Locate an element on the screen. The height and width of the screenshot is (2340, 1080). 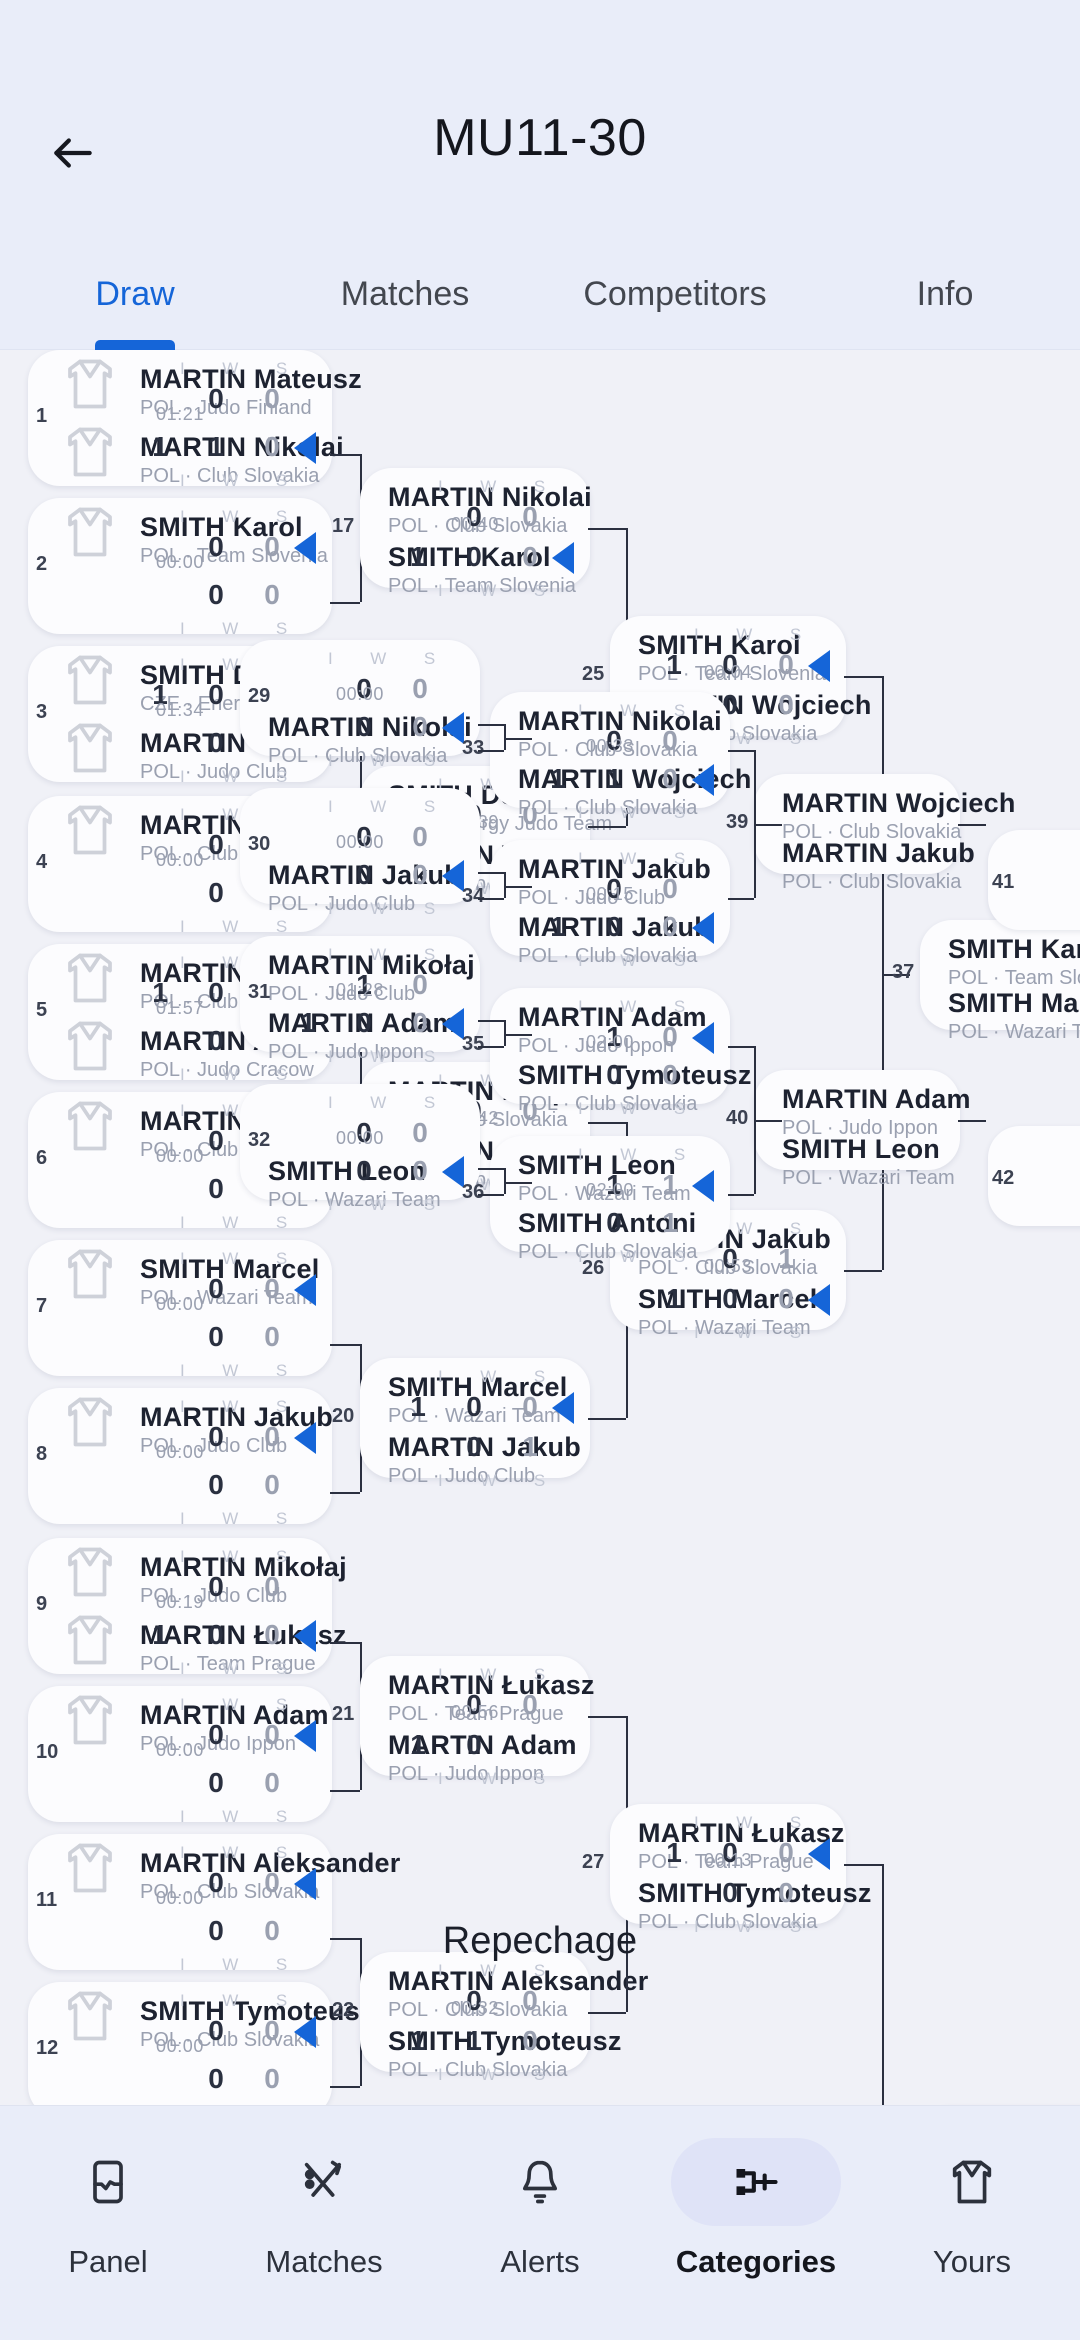
match-slot-top: MARTIN Wojciech POL · Club Slovakia is located at coordinates (884, 809).